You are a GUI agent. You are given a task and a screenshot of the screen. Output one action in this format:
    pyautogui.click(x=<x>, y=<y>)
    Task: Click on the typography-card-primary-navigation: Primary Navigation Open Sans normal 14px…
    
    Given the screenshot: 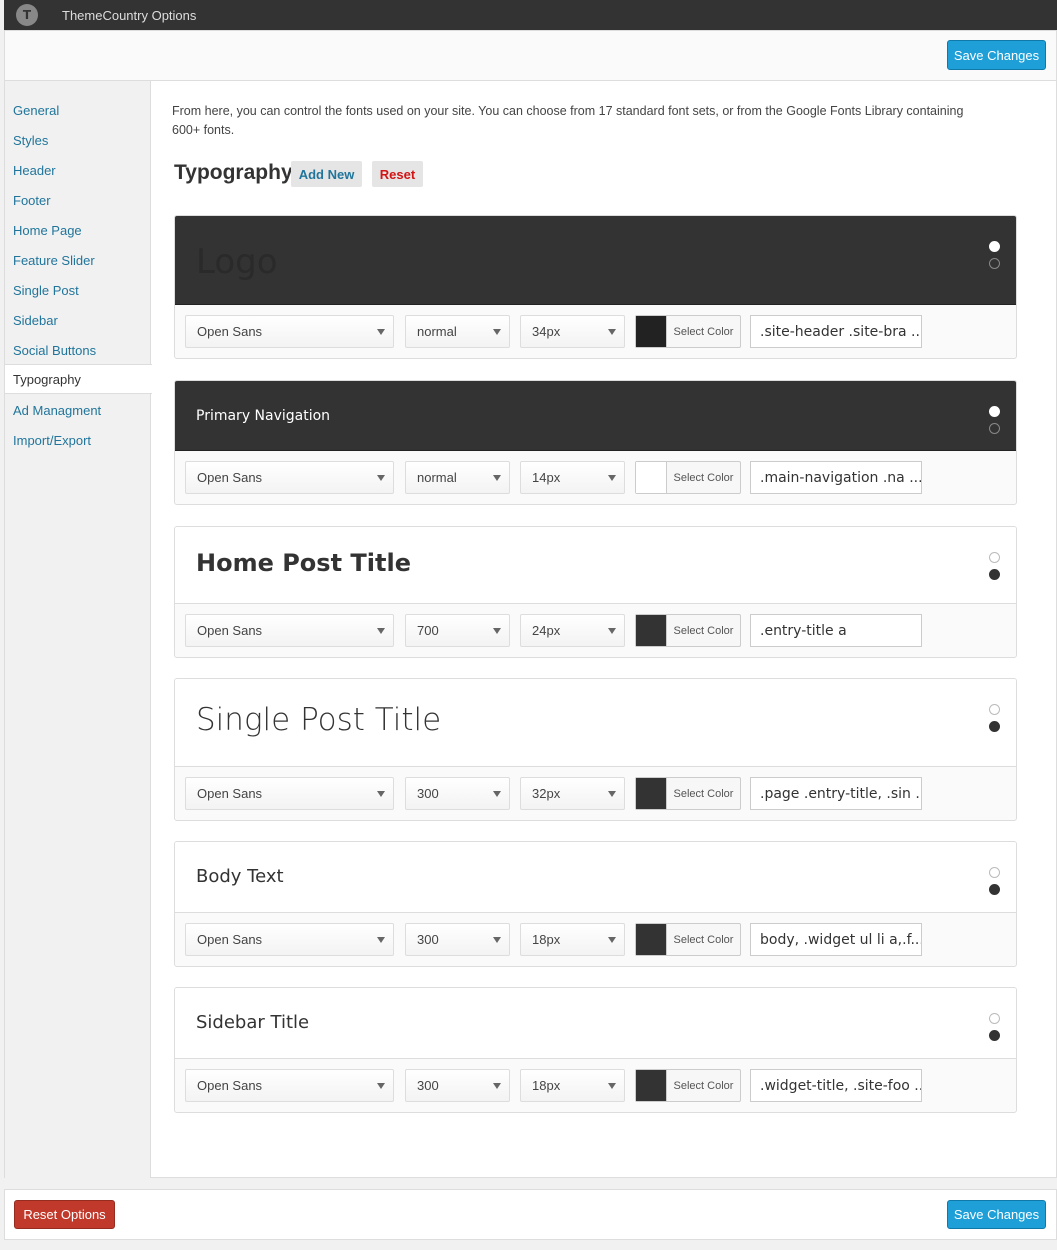 What is the action you would take?
    pyautogui.click(x=595, y=442)
    